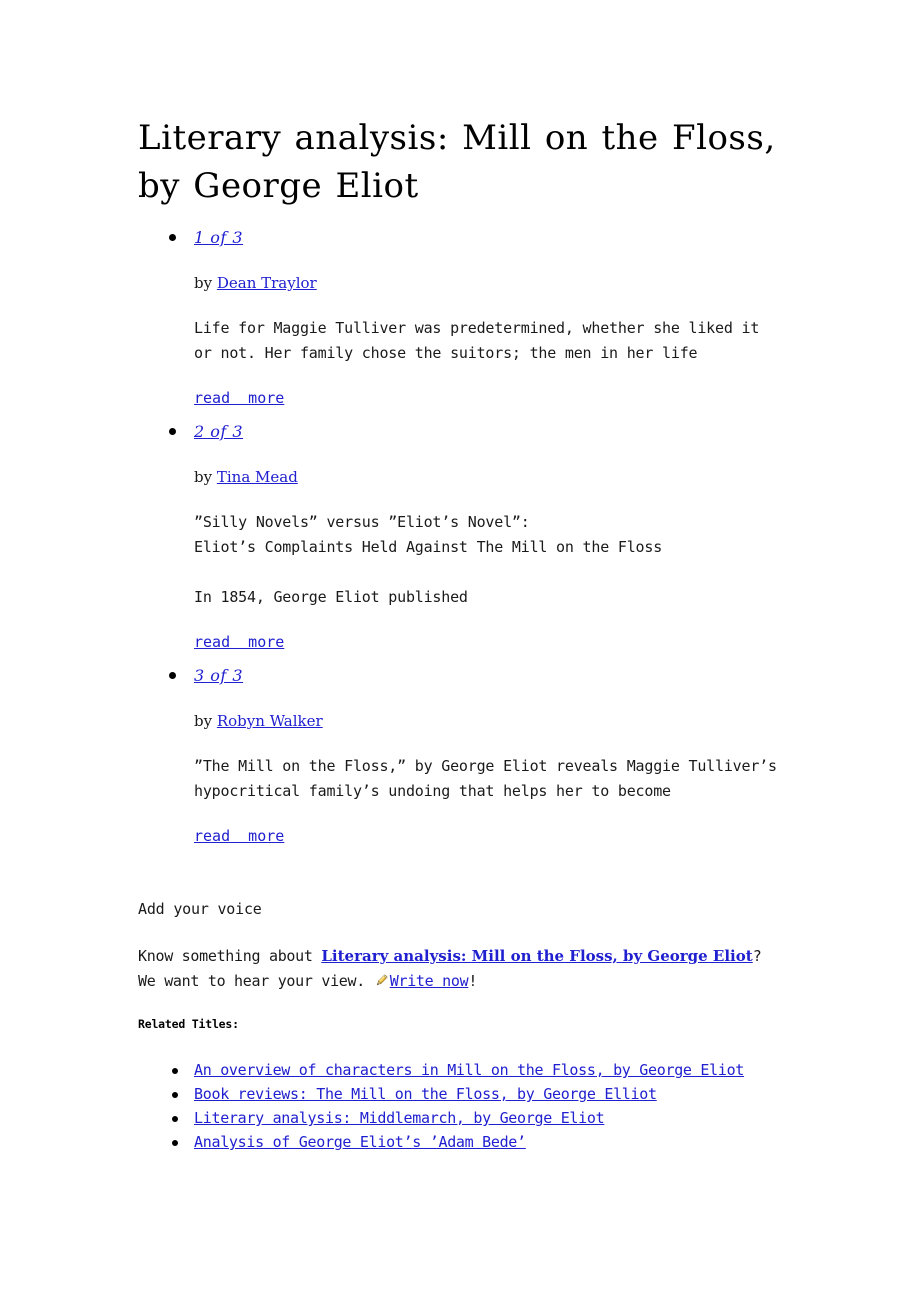 This screenshot has width=920, height=1302. What do you see at coordinates (516, 721) in the screenshot?
I see `byline: by Robyn Walker` at bounding box center [516, 721].